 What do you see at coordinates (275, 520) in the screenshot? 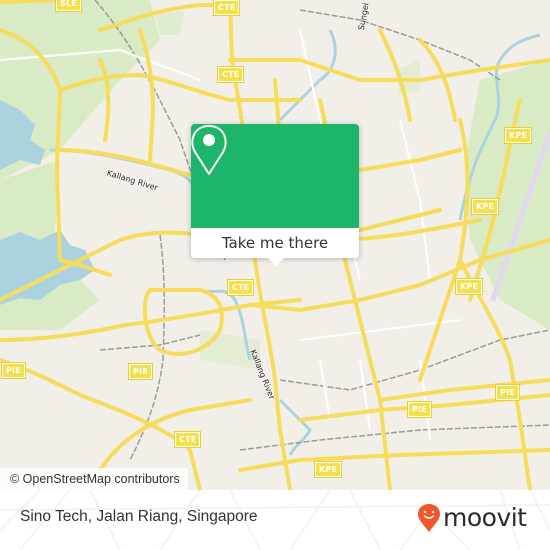
I see `footer-bar: Sino Tech, Jalan Riang, Singapore moovit` at bounding box center [275, 520].